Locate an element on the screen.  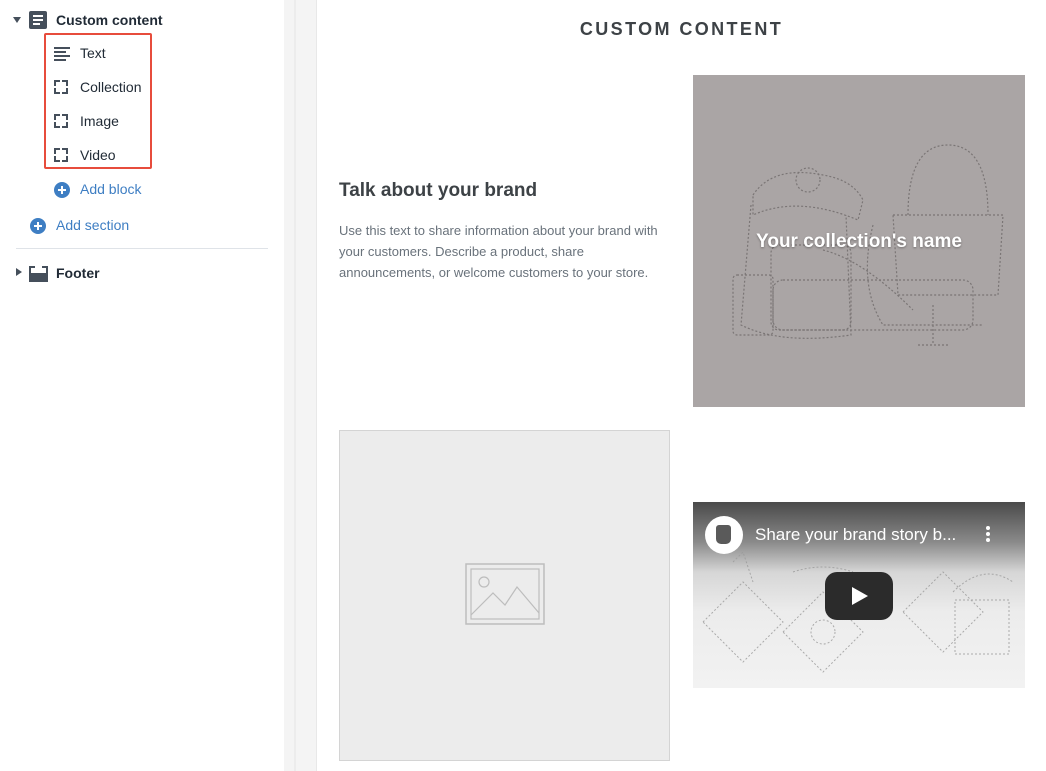
sidebar-divider is located at coordinates (142, 248).